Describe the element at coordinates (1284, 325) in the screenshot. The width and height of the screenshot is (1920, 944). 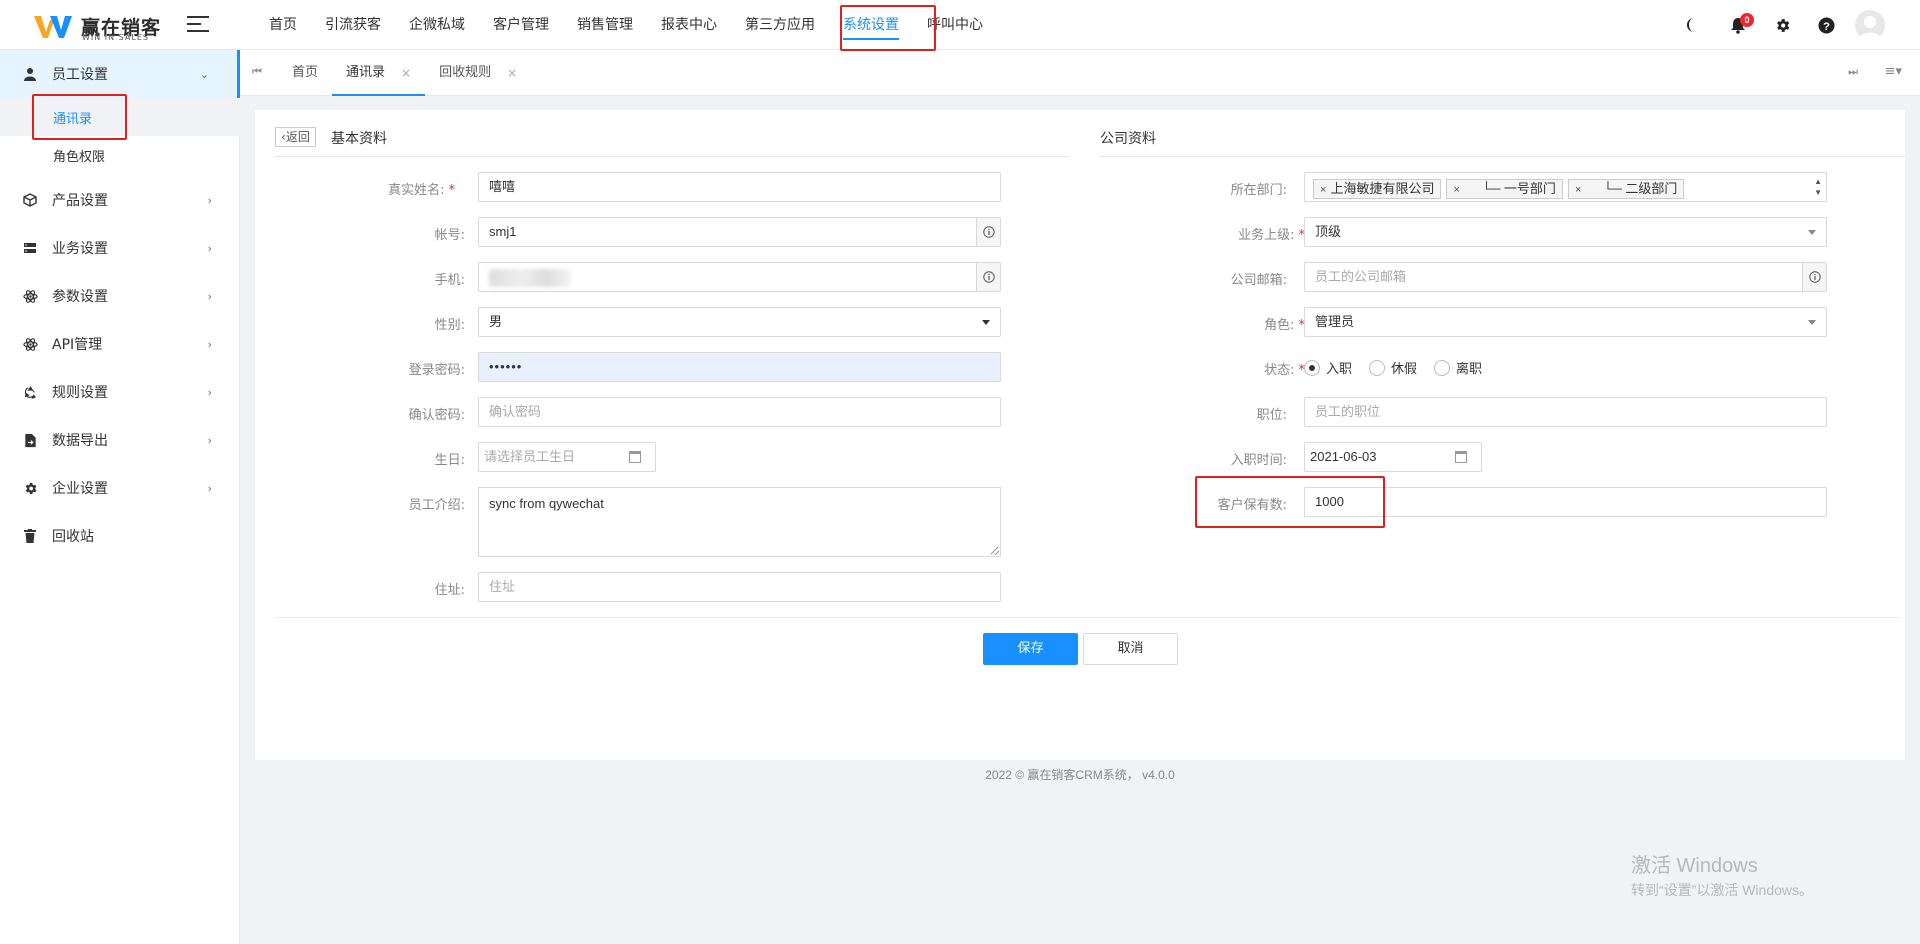
I see `role-label: 角色: *` at that location.